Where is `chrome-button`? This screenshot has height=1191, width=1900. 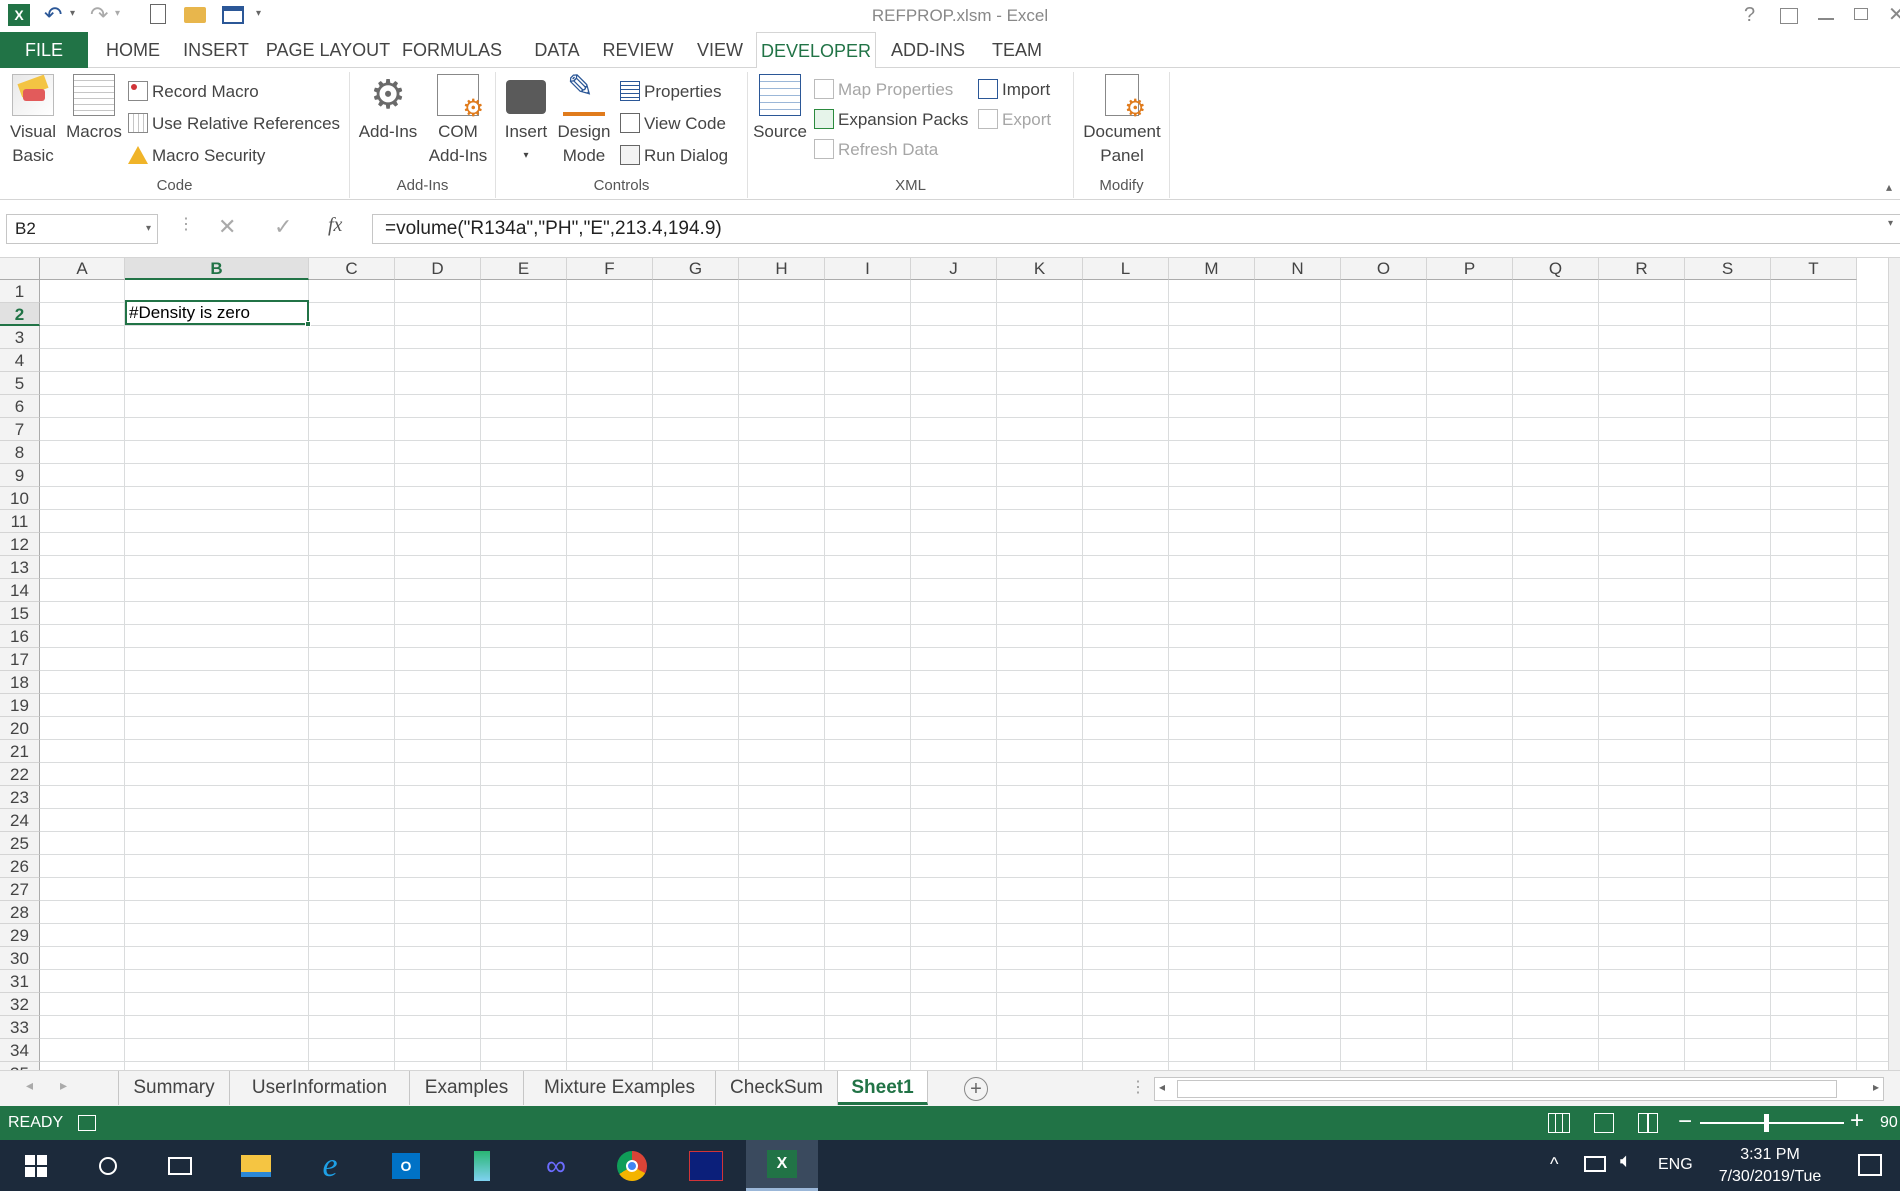 chrome-button is located at coordinates (632, 1165).